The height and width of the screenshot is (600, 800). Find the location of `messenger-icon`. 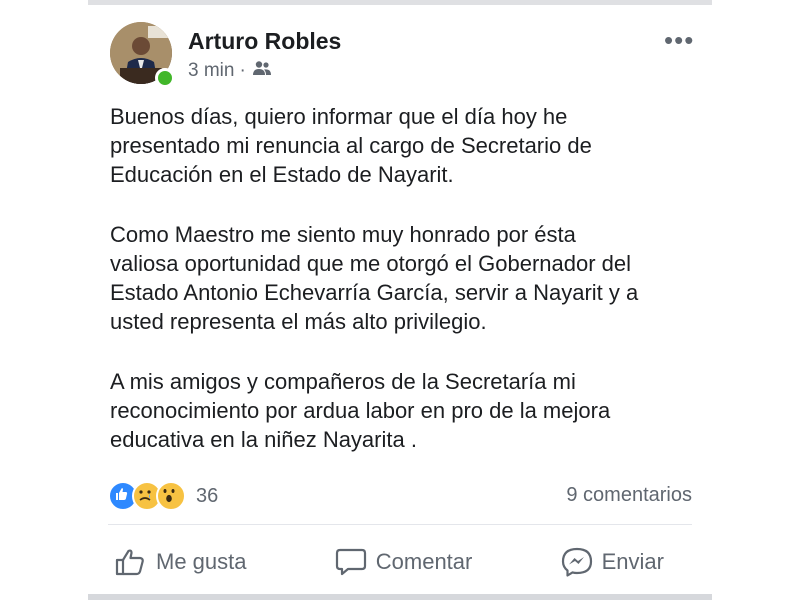

messenger-icon is located at coordinates (576, 562).